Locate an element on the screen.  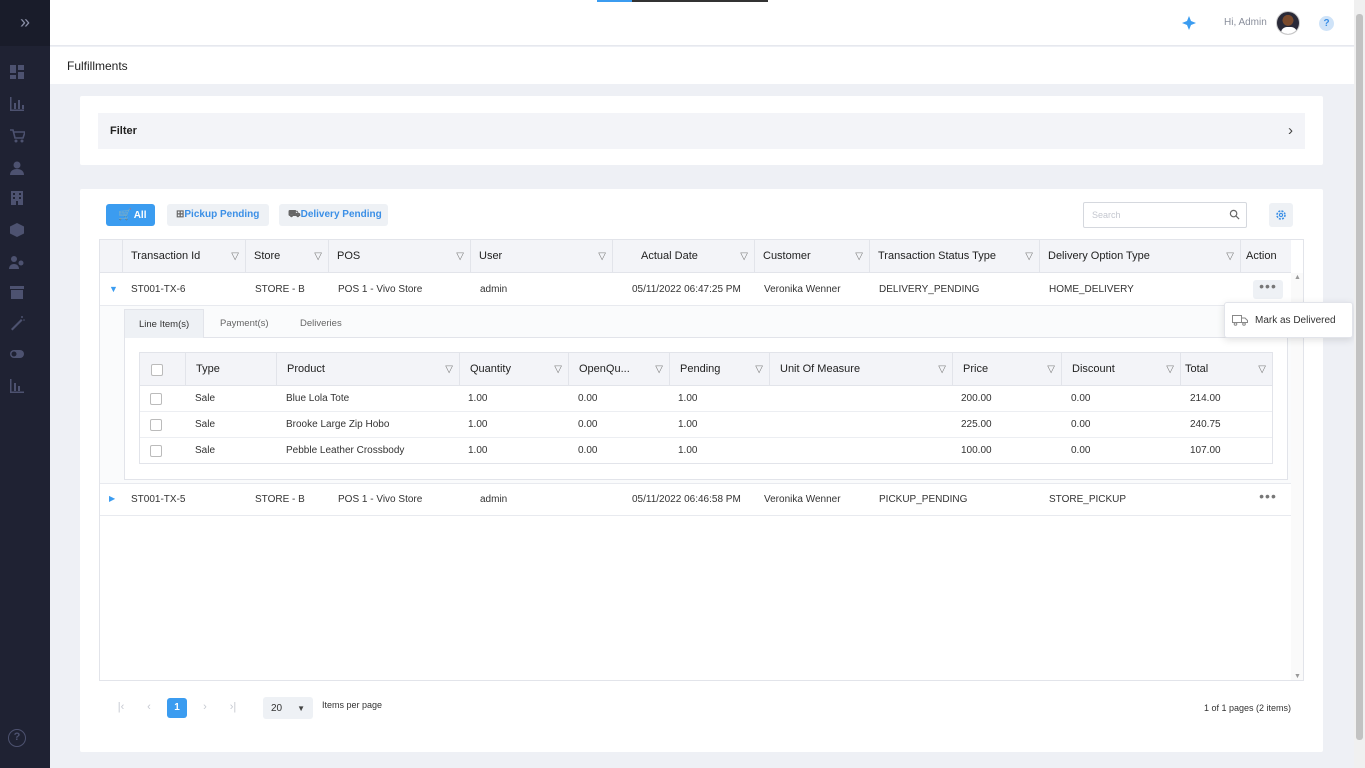
header-price: Price ▽ is located at coordinates (1007, 369).